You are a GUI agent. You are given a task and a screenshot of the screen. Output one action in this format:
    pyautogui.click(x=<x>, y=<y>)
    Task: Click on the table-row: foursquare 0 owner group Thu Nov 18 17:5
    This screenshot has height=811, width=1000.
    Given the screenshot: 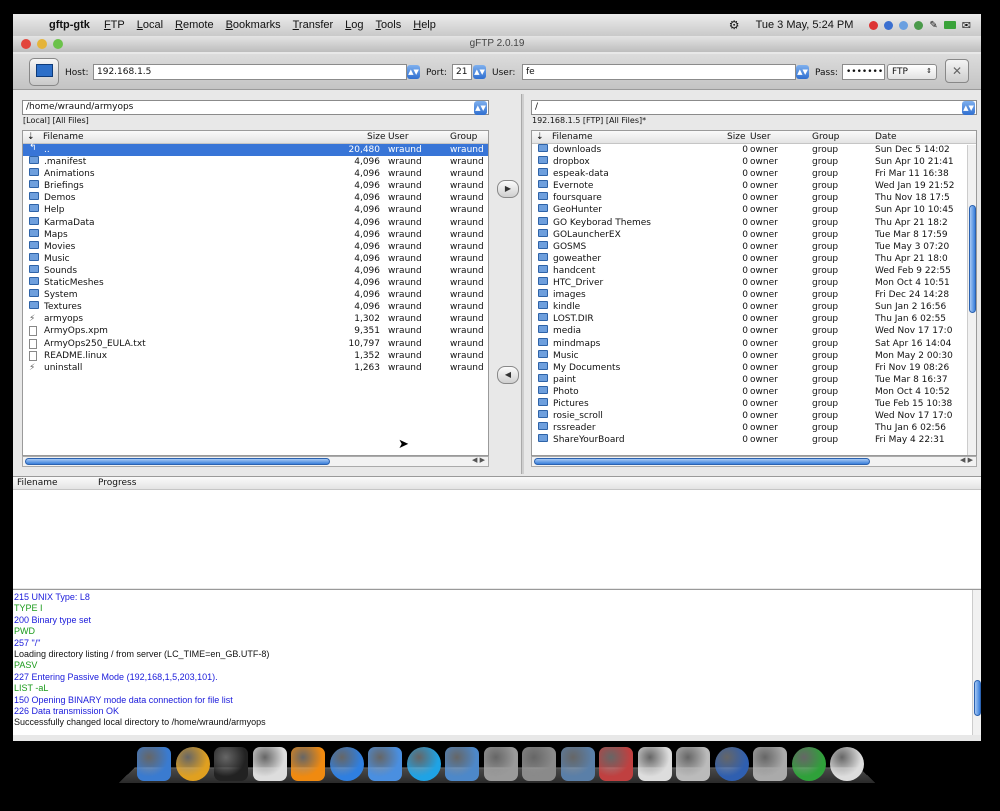 What is the action you would take?
    pyautogui.click(x=754, y=198)
    